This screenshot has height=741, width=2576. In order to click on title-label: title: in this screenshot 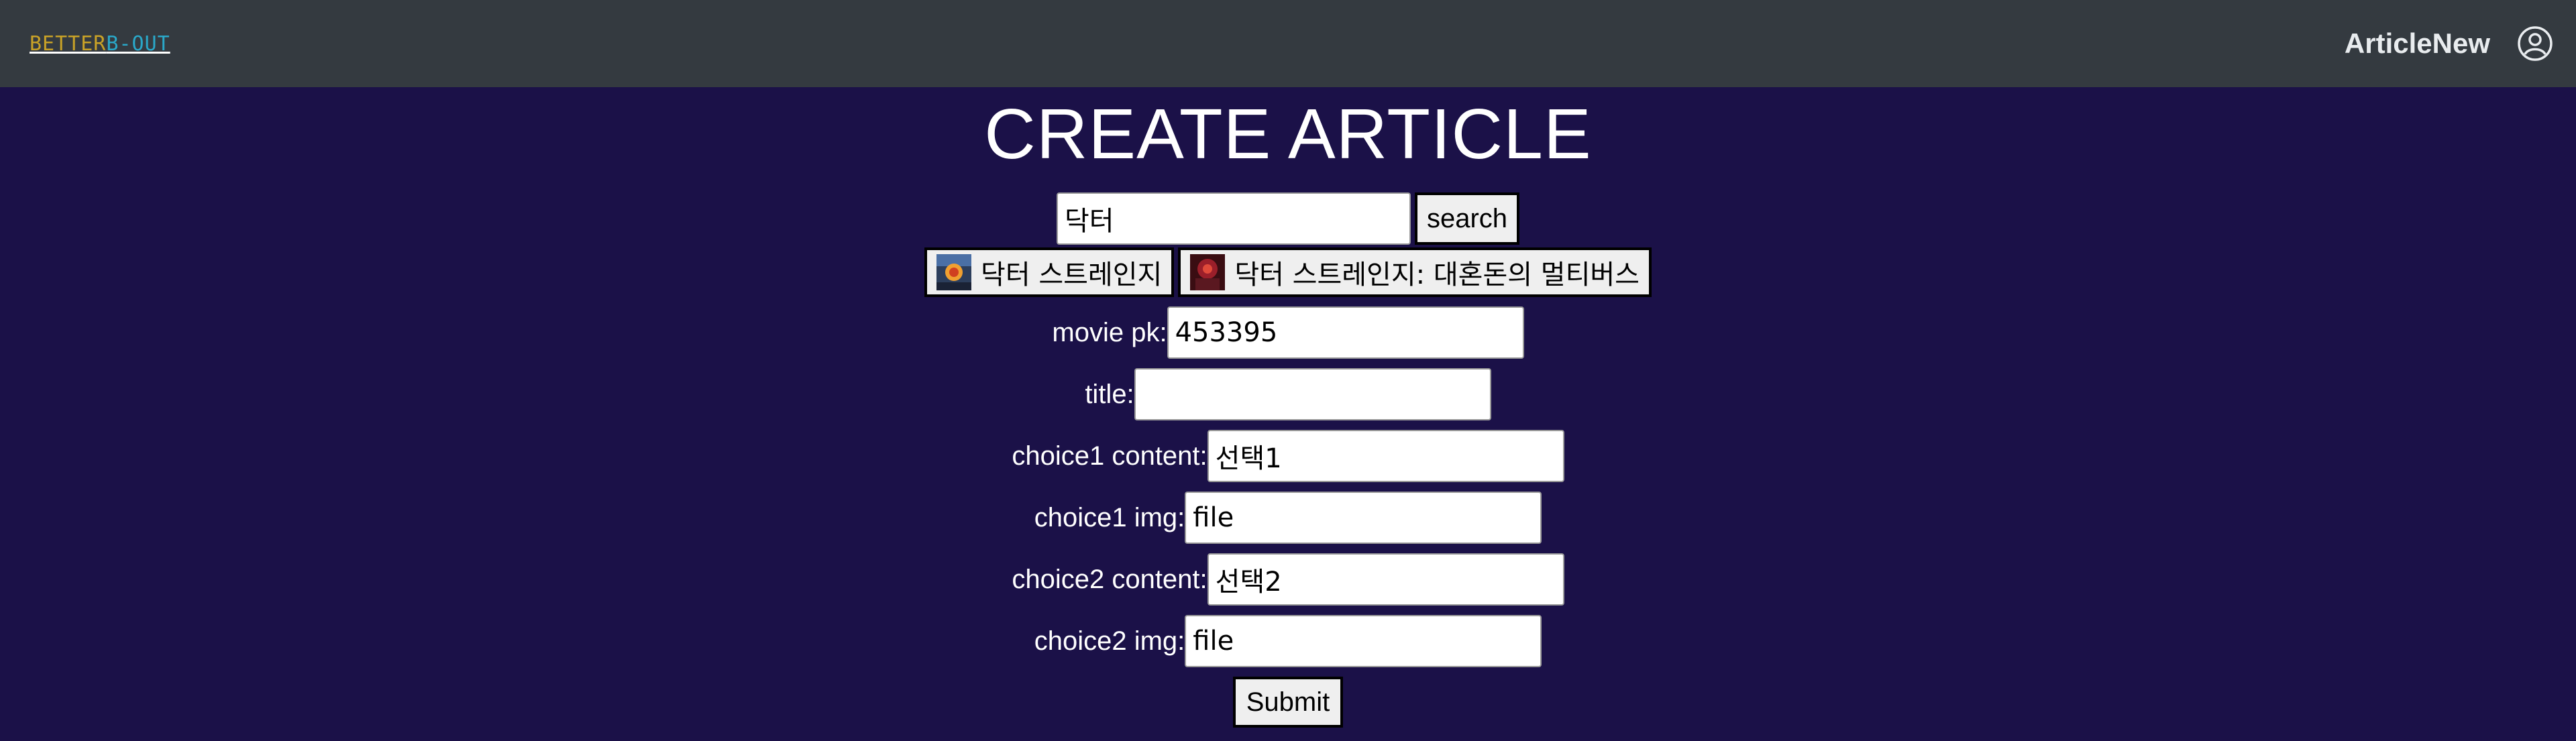, I will do `click(1109, 394)`.